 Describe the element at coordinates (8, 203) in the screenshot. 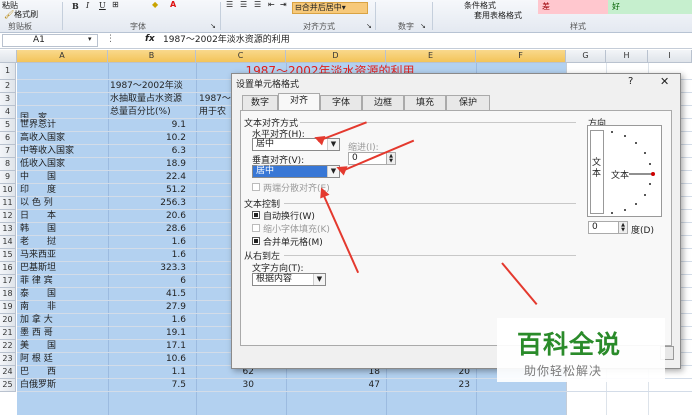

I see `row-header: 11` at that location.